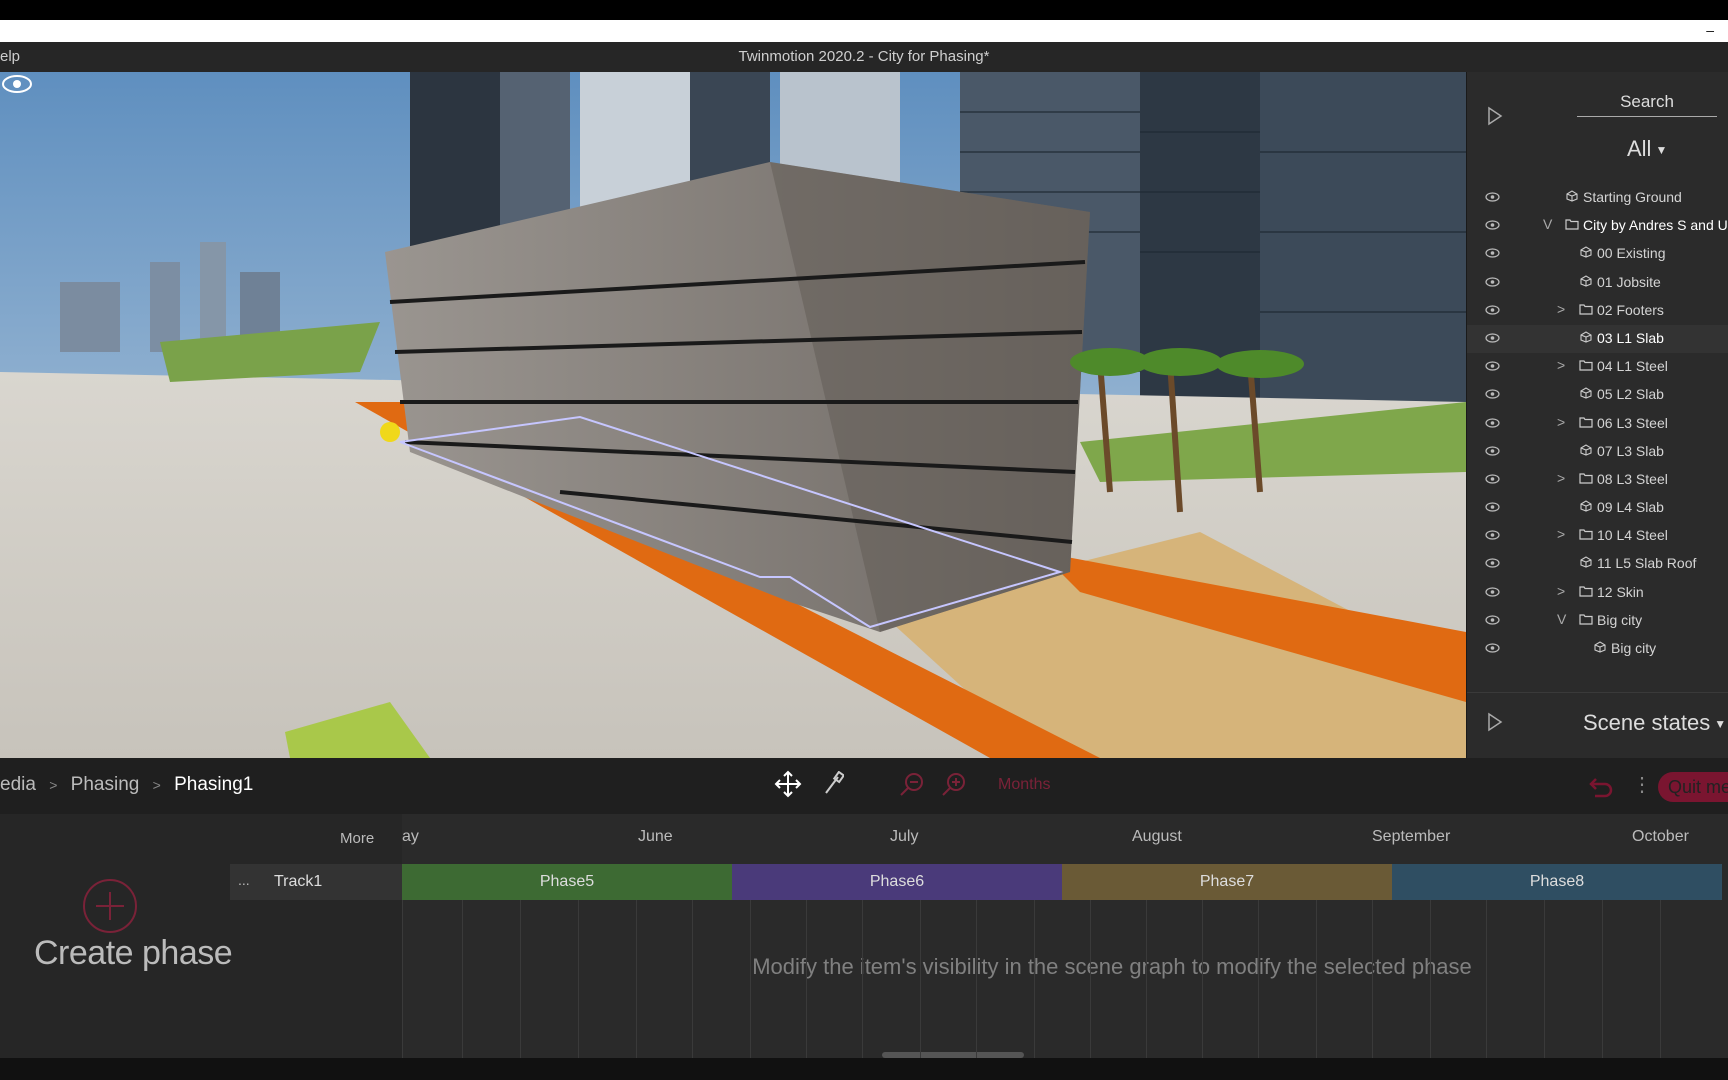 The height and width of the screenshot is (1080, 1728). What do you see at coordinates (105, 784) in the screenshot?
I see `breadcrumb-phasing: Phasing` at bounding box center [105, 784].